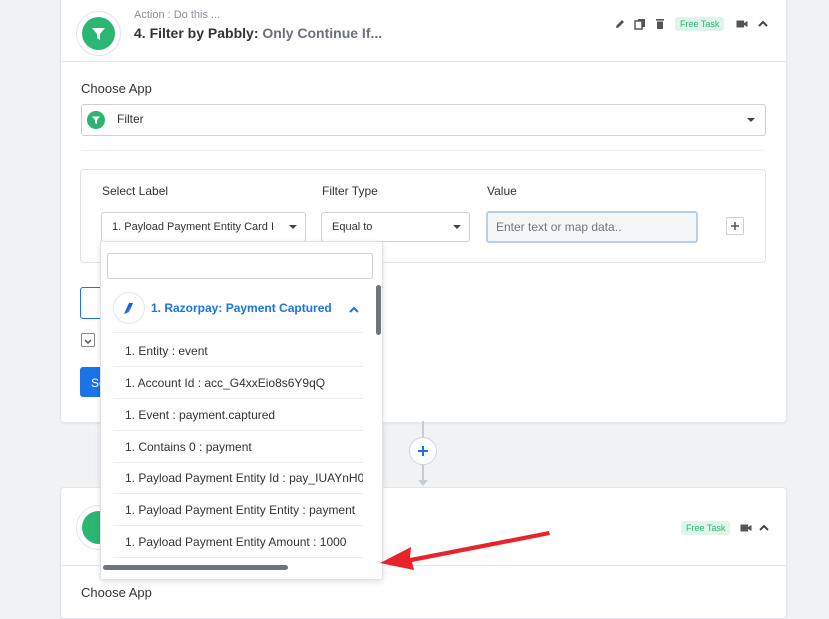 Image resolution: width=829 pixels, height=619 pixels. What do you see at coordinates (238, 415) in the screenshot?
I see `dropdown-option: 1. Event : payment.captured` at bounding box center [238, 415].